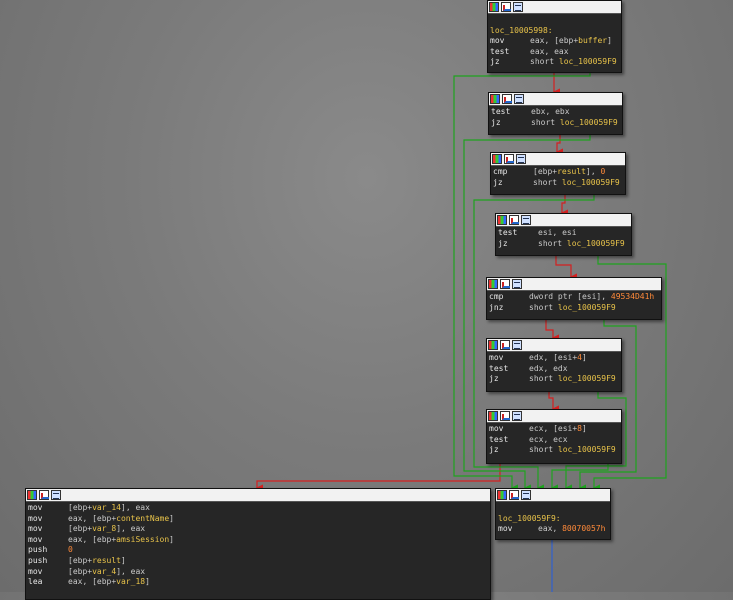 The height and width of the screenshot is (600, 733). What do you see at coordinates (570, 296) in the screenshot?
I see `operand: dword ptr [esi],` at bounding box center [570, 296].